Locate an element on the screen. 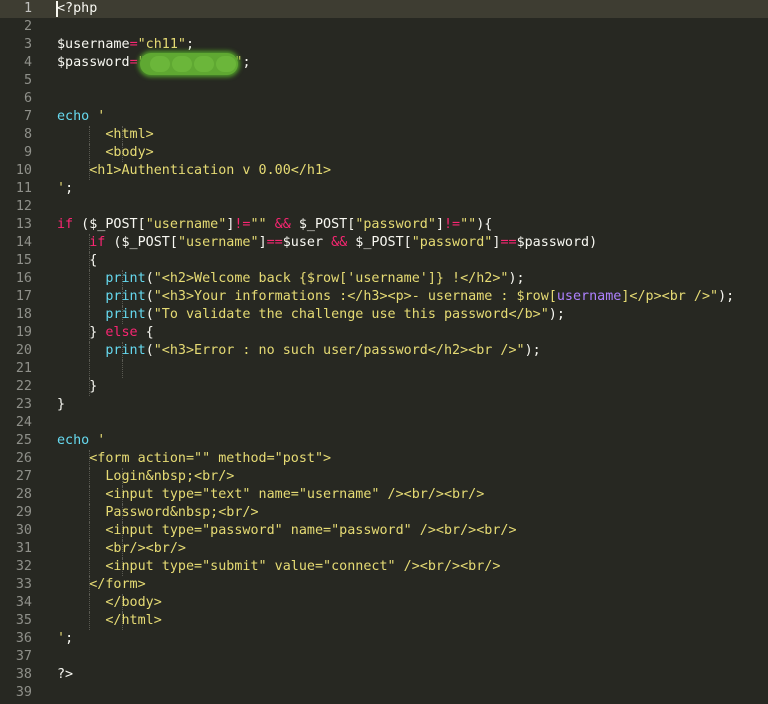 The width and height of the screenshot is (768, 704). line-number: 37 is located at coordinates (23, 656).